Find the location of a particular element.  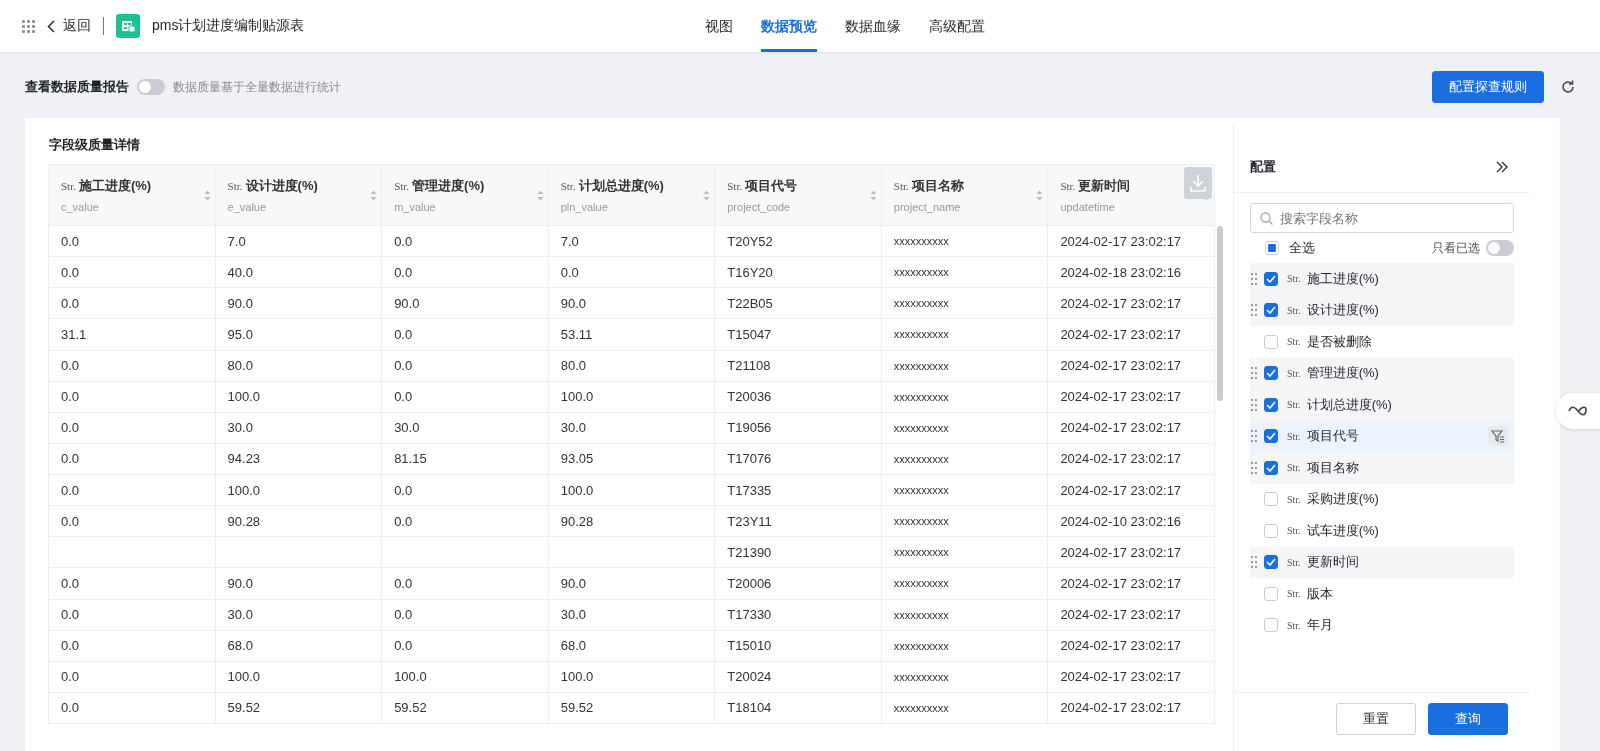

field-label: 管理进度(%) is located at coordinates (1407, 373).